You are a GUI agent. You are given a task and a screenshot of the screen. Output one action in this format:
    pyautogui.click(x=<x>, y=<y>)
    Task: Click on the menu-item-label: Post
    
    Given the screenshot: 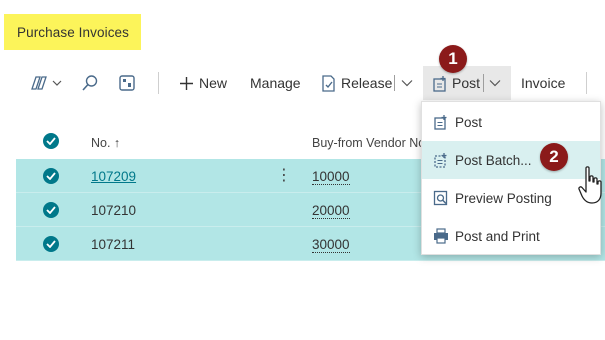 What is the action you would take?
    pyautogui.click(x=469, y=122)
    